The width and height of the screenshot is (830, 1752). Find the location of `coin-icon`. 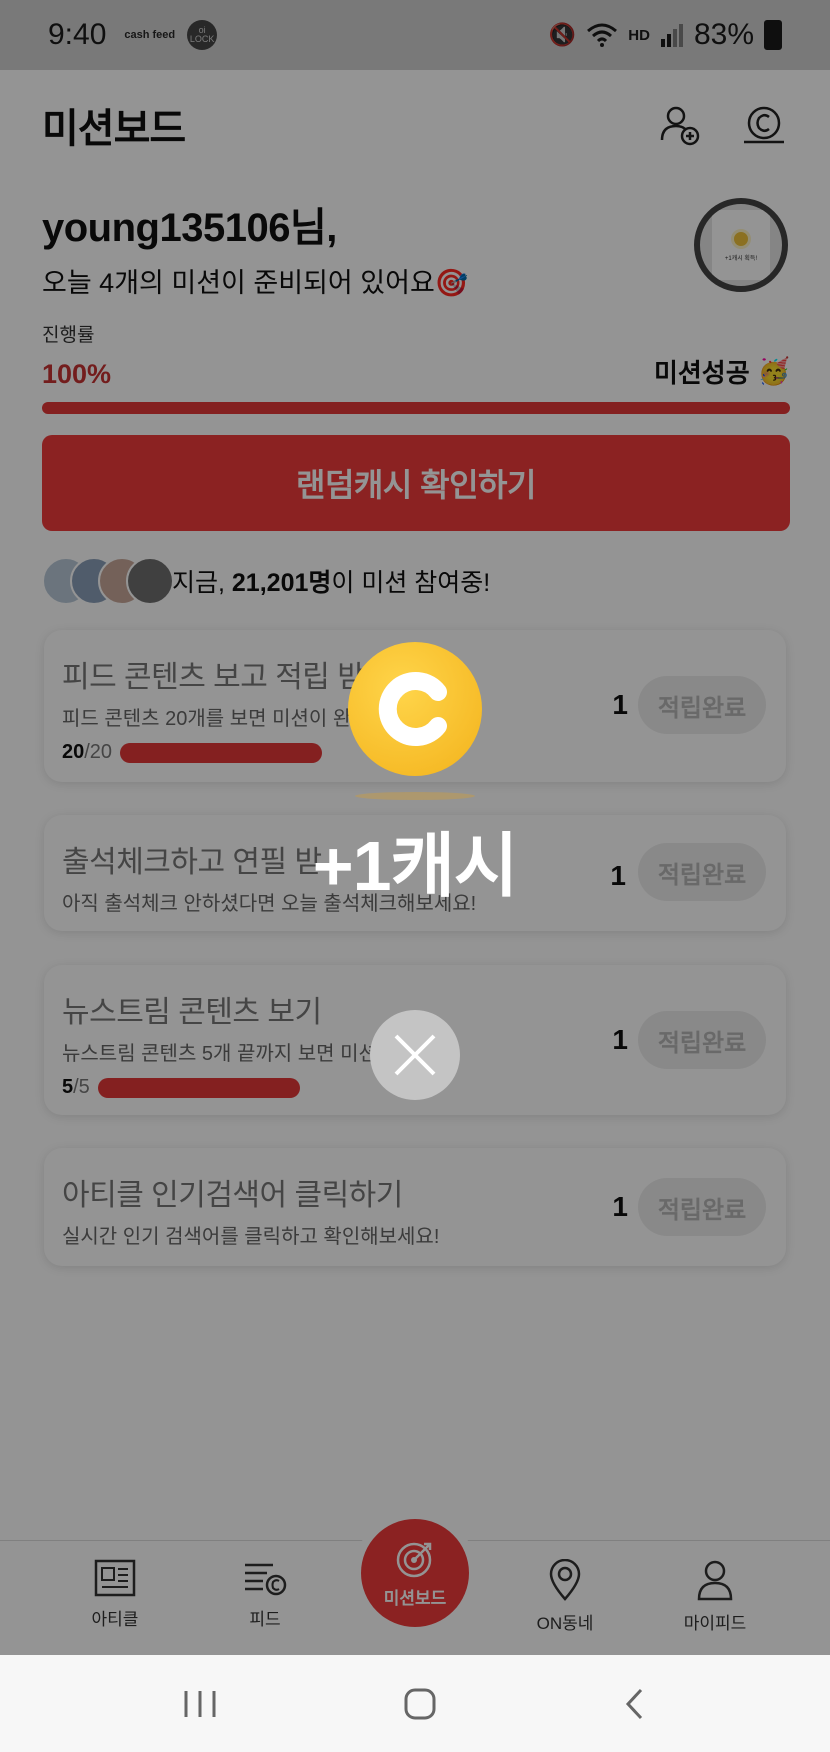

coin-icon is located at coordinates (415, 709).